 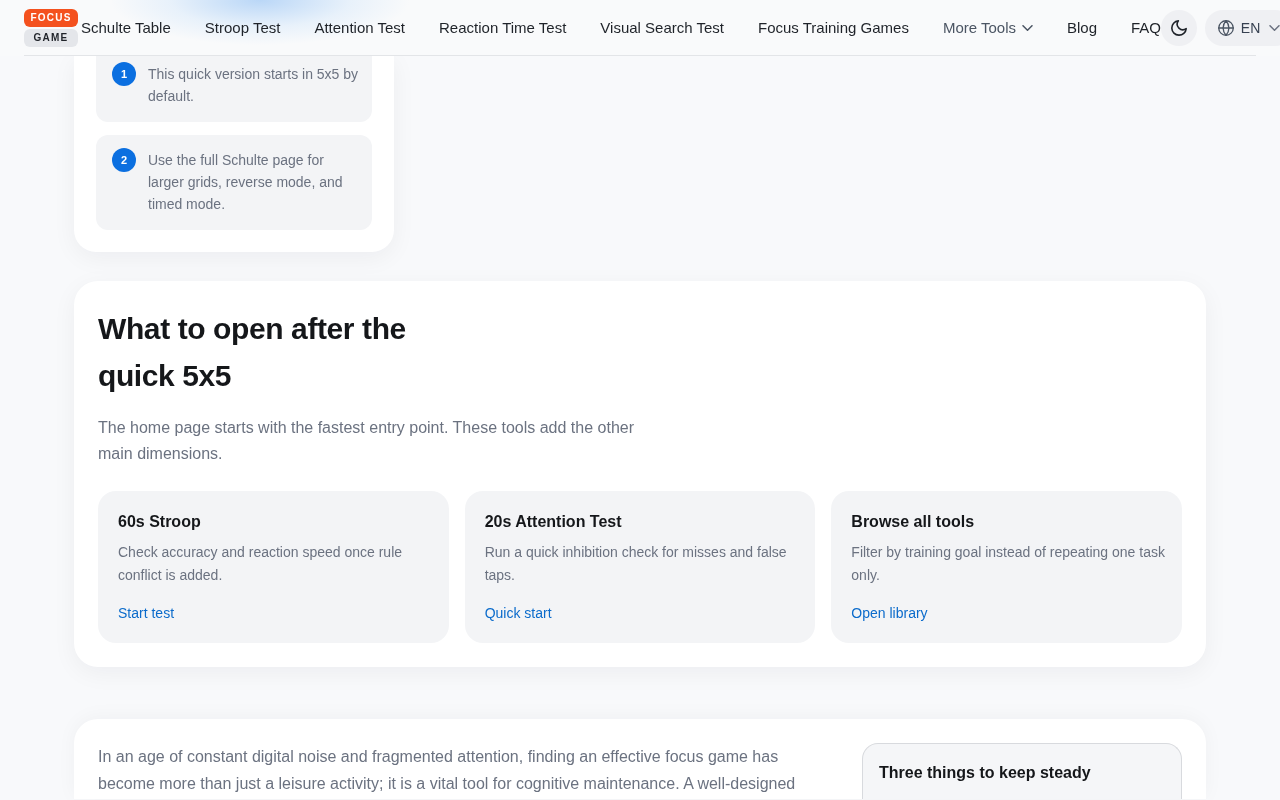 What do you see at coordinates (252, 352) in the screenshot?
I see `section-heading: What to open after the quick 5x5` at bounding box center [252, 352].